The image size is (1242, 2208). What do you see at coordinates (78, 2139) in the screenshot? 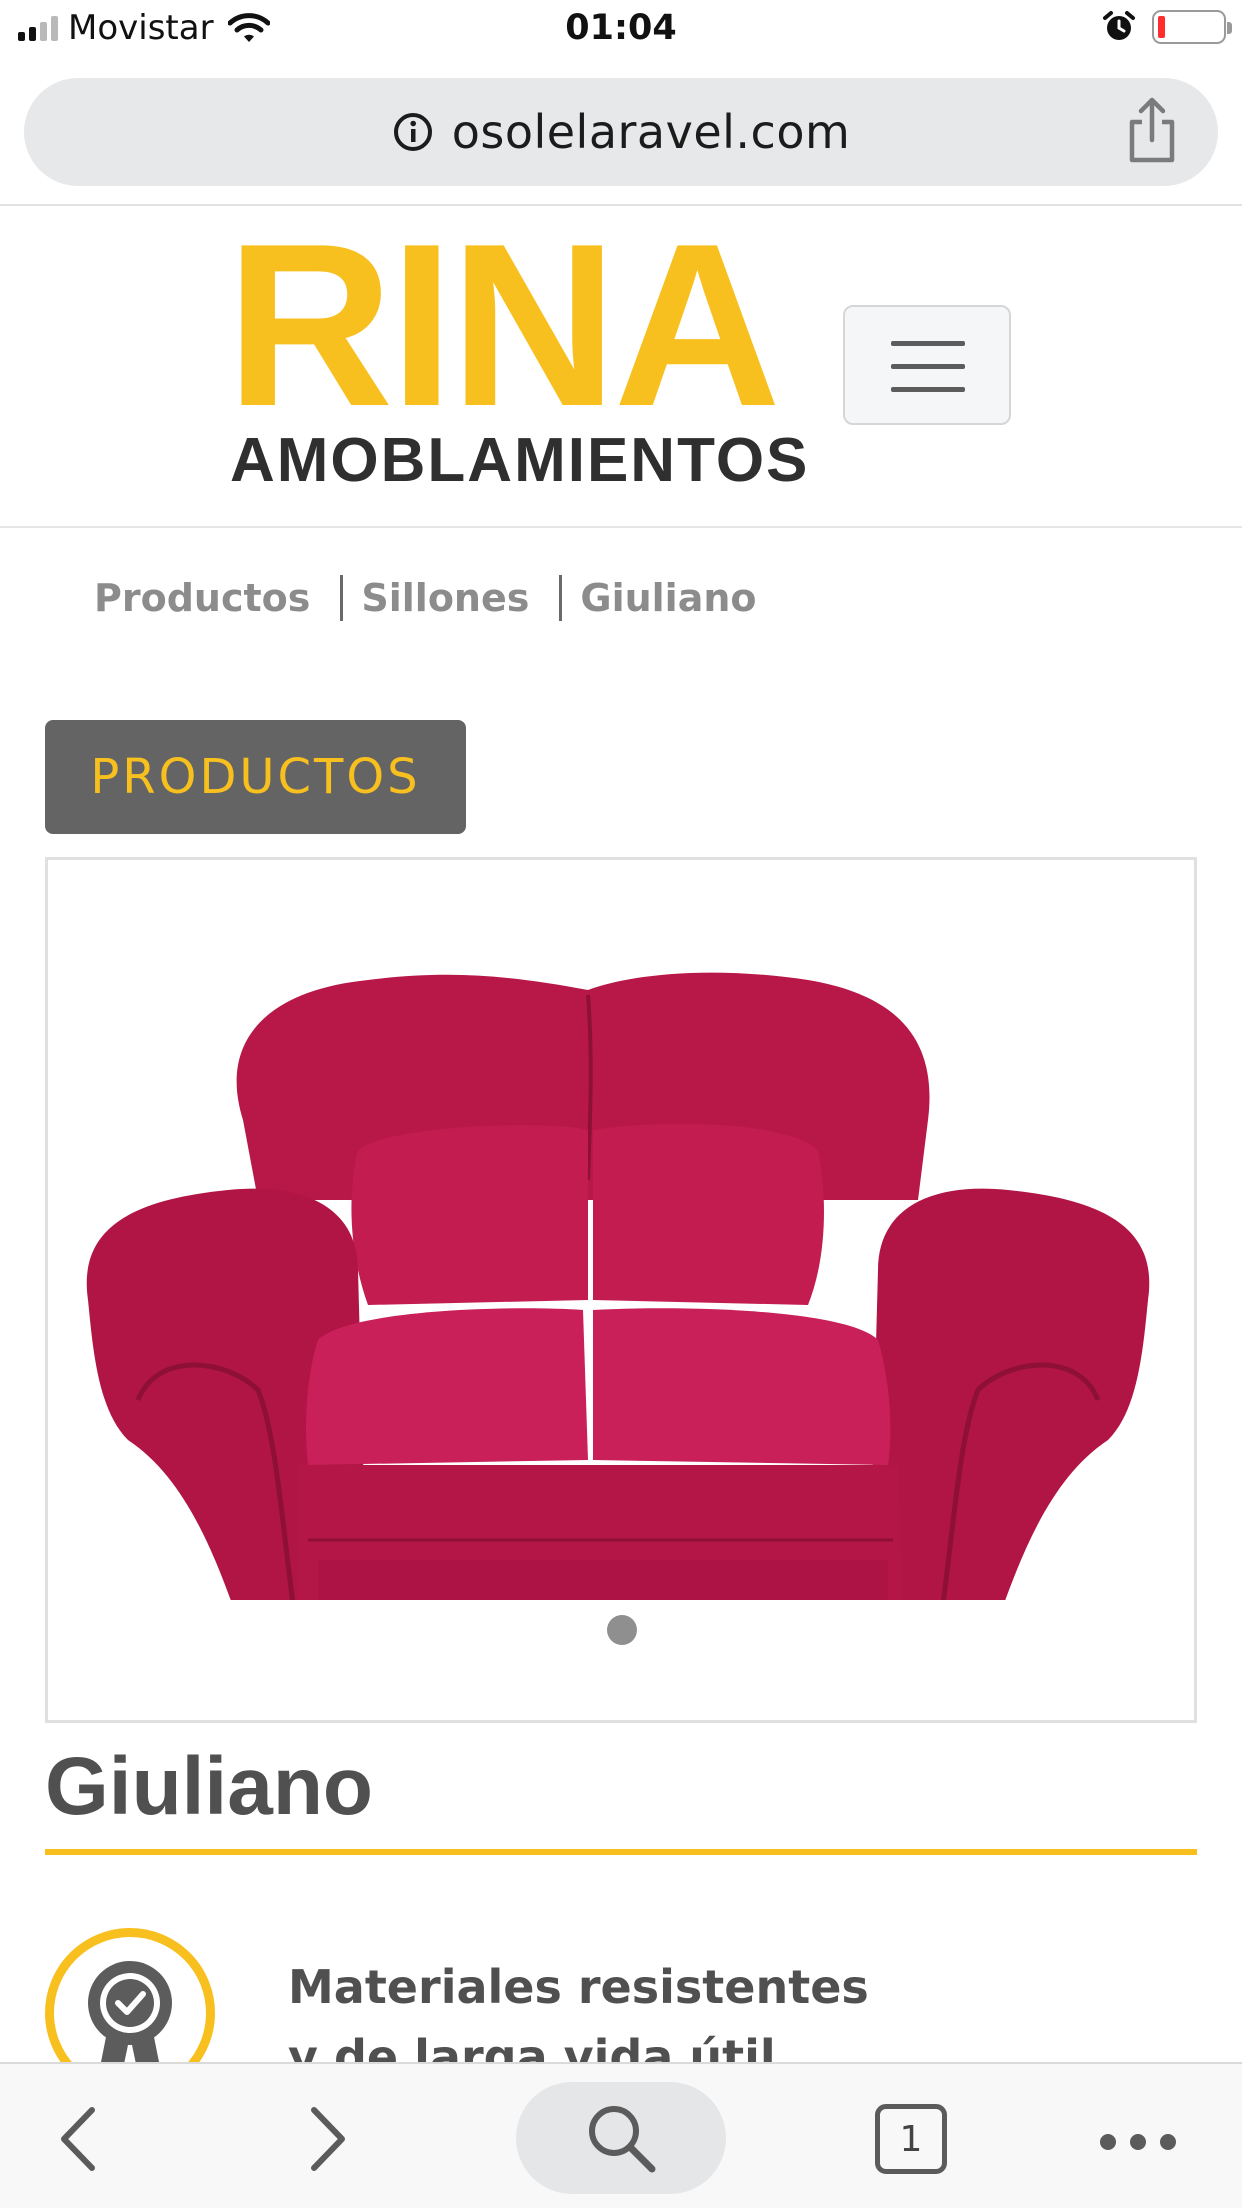
I see `chevron-left-icon` at bounding box center [78, 2139].